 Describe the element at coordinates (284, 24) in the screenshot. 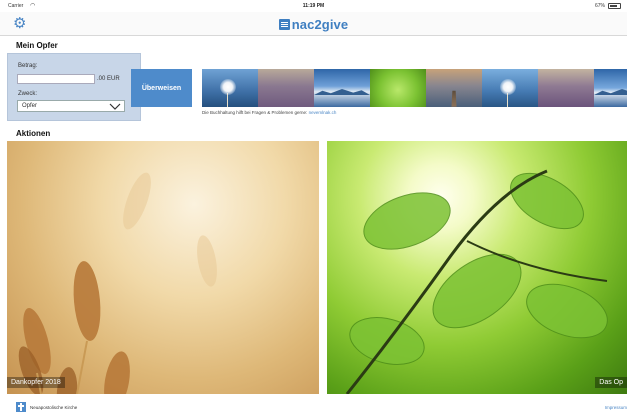

I see `brand-logo-icon` at that location.